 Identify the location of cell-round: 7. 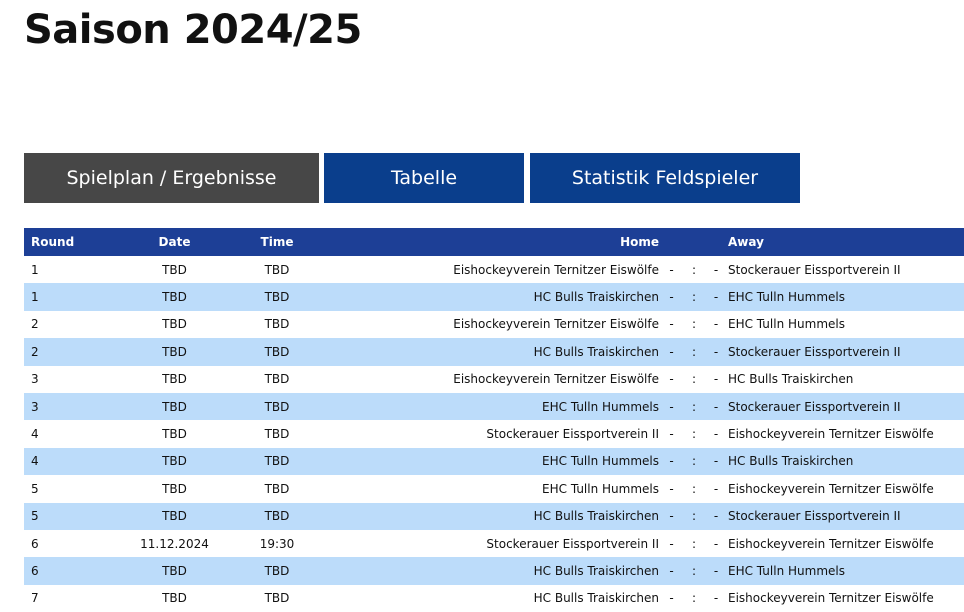
(70, 598).